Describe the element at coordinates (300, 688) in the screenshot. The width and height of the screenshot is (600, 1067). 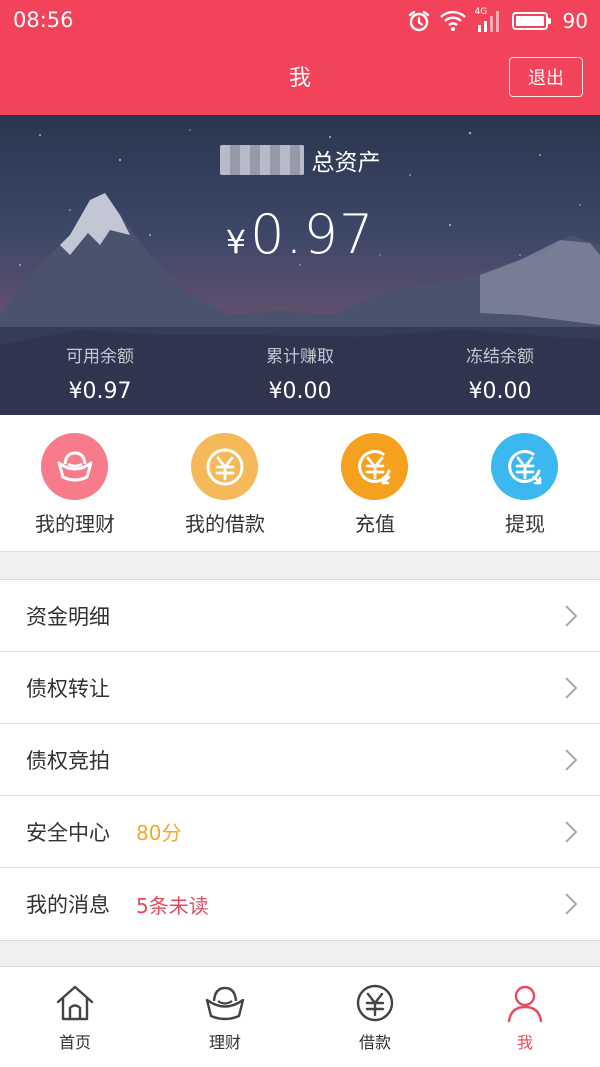
I see `menu-item-debt-transfer: 债权转让` at that location.